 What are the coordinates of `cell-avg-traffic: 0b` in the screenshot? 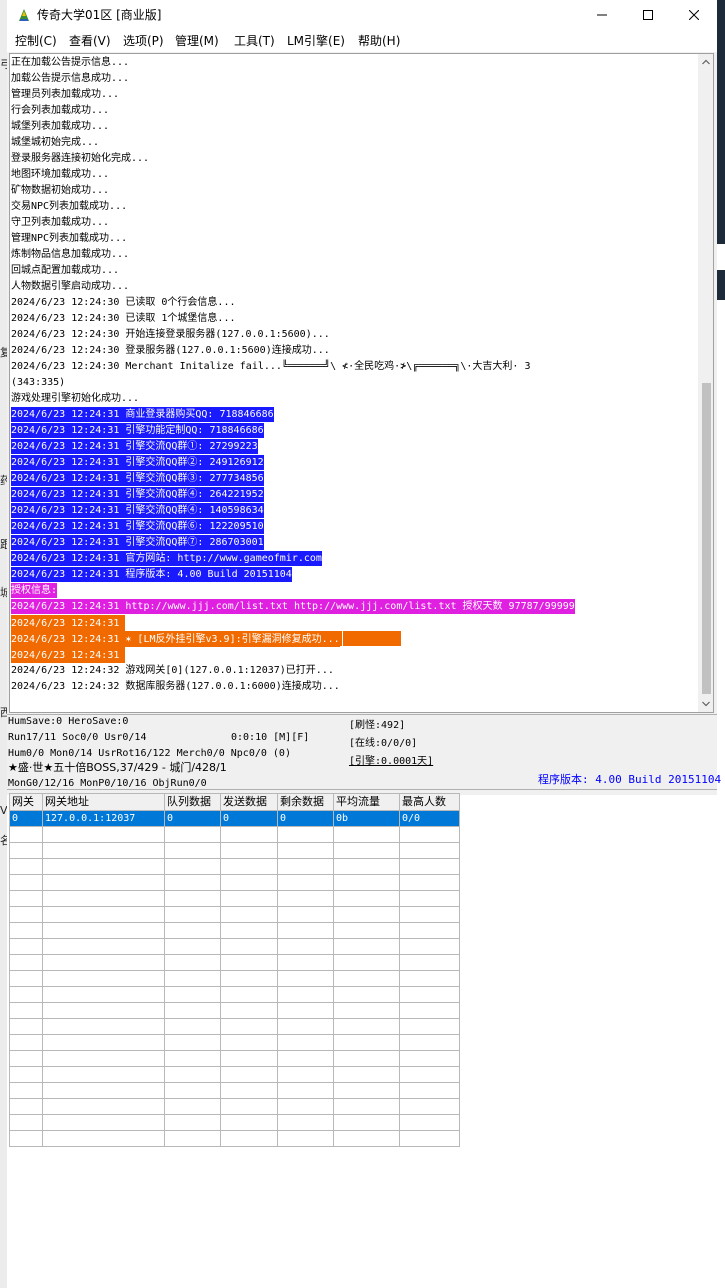 It's located at (366, 818).